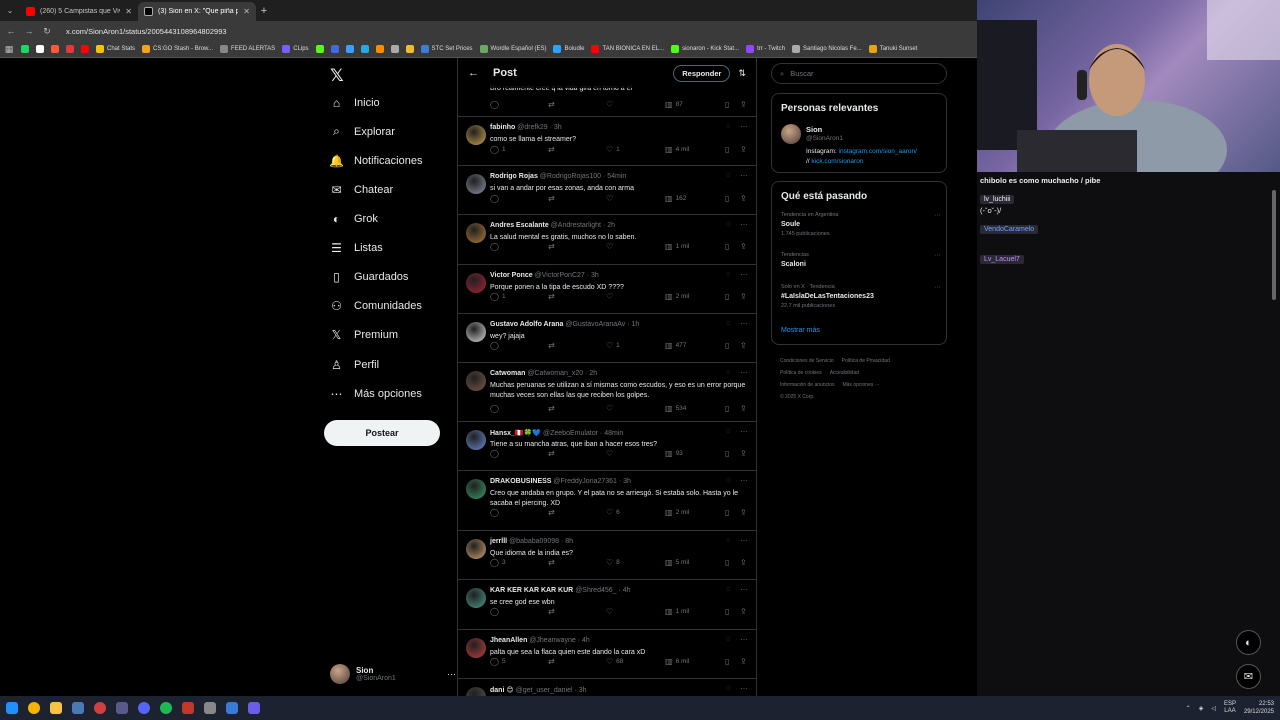  What do you see at coordinates (807, 385) in the screenshot?
I see `footer-link: Información de anuncios` at bounding box center [807, 385].